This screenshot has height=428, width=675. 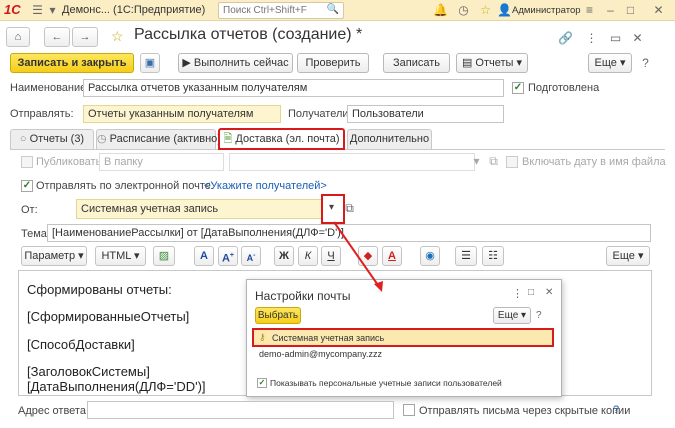 What do you see at coordinates (463, 10) in the screenshot?
I see `history-icon: ◷` at bounding box center [463, 10].